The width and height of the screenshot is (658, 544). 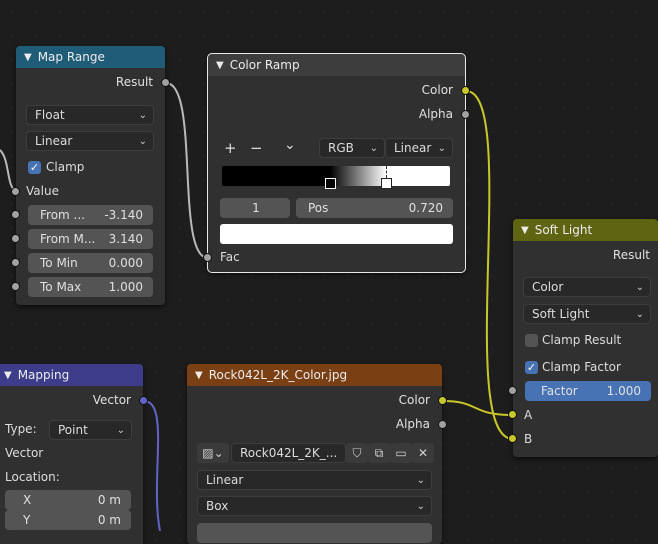 What do you see at coordinates (314, 533) in the screenshot?
I see `blend-field-partial` at bounding box center [314, 533].